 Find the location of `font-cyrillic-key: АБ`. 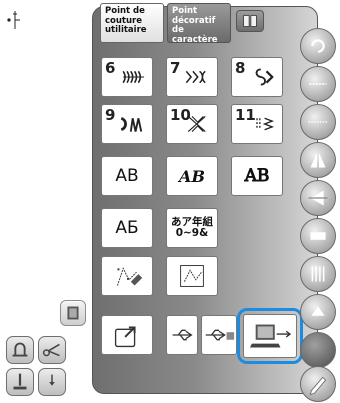

font-cyrillic-key: АБ is located at coordinates (127, 228).